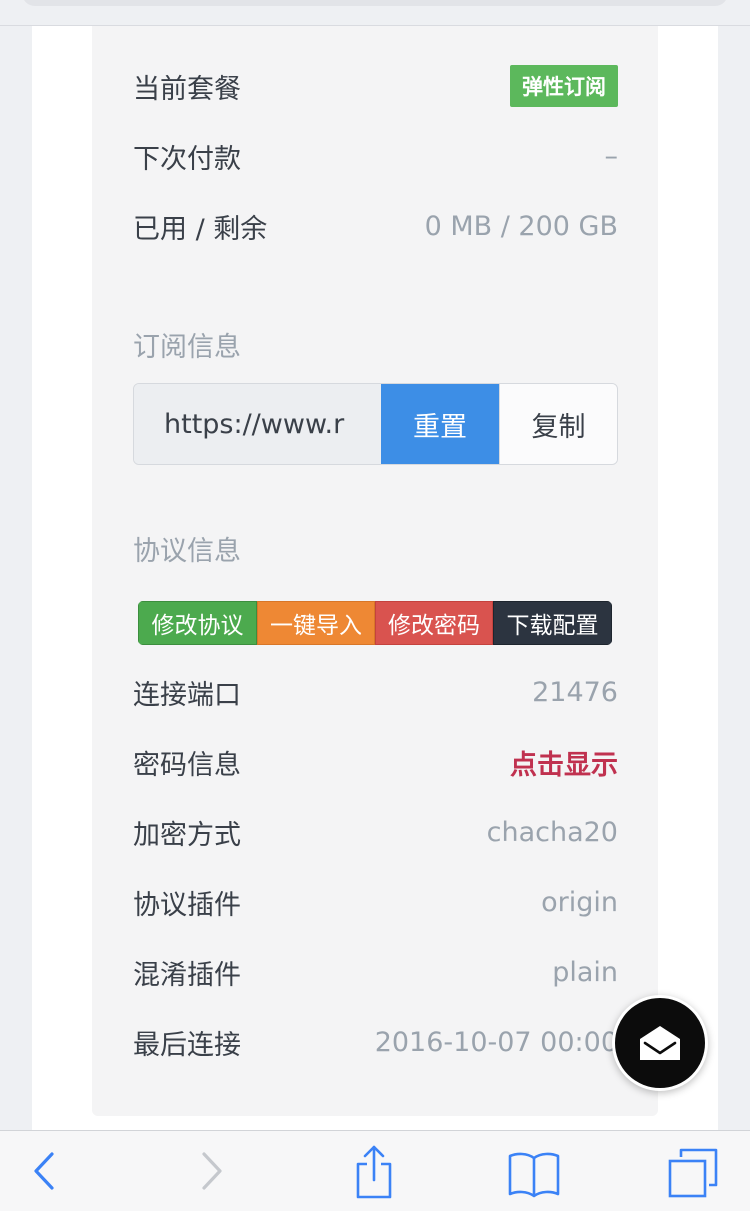  I want to click on protocol-plugin-value: origin, so click(579, 902).